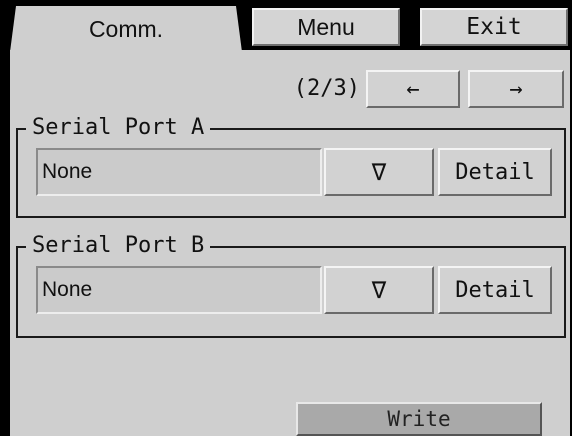 The height and width of the screenshot is (436, 572). I want to click on tab-comm: Comm., so click(126, 29).